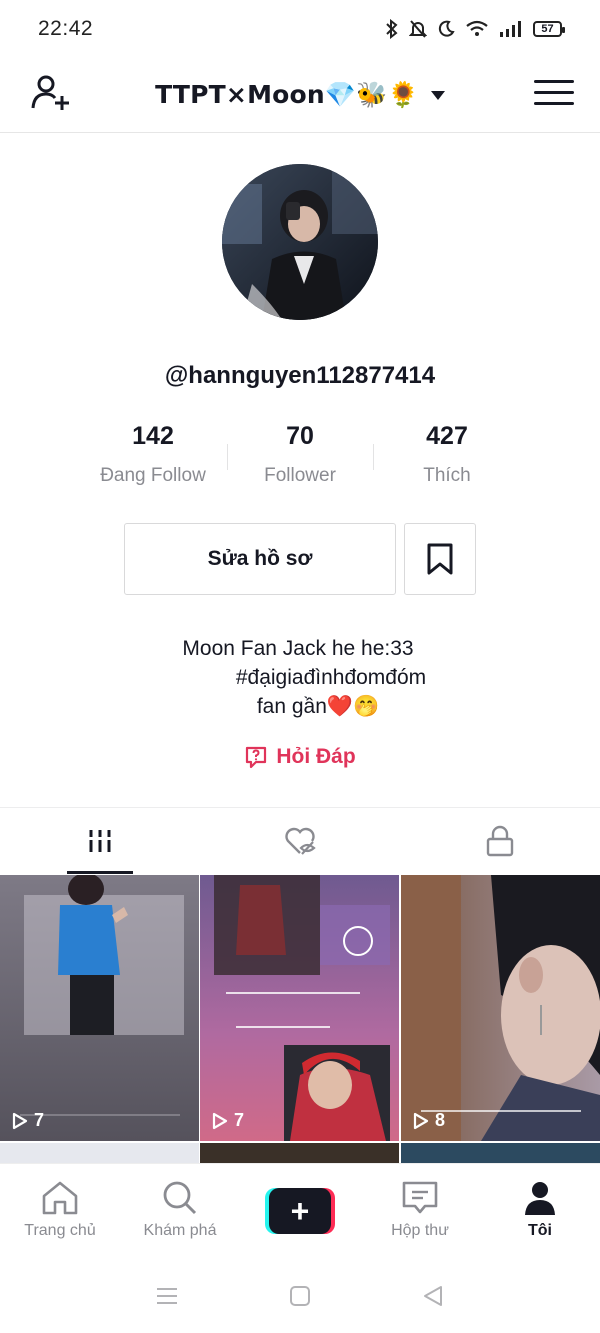 The image size is (600, 1333). I want to click on tab-videos, so click(100, 841).